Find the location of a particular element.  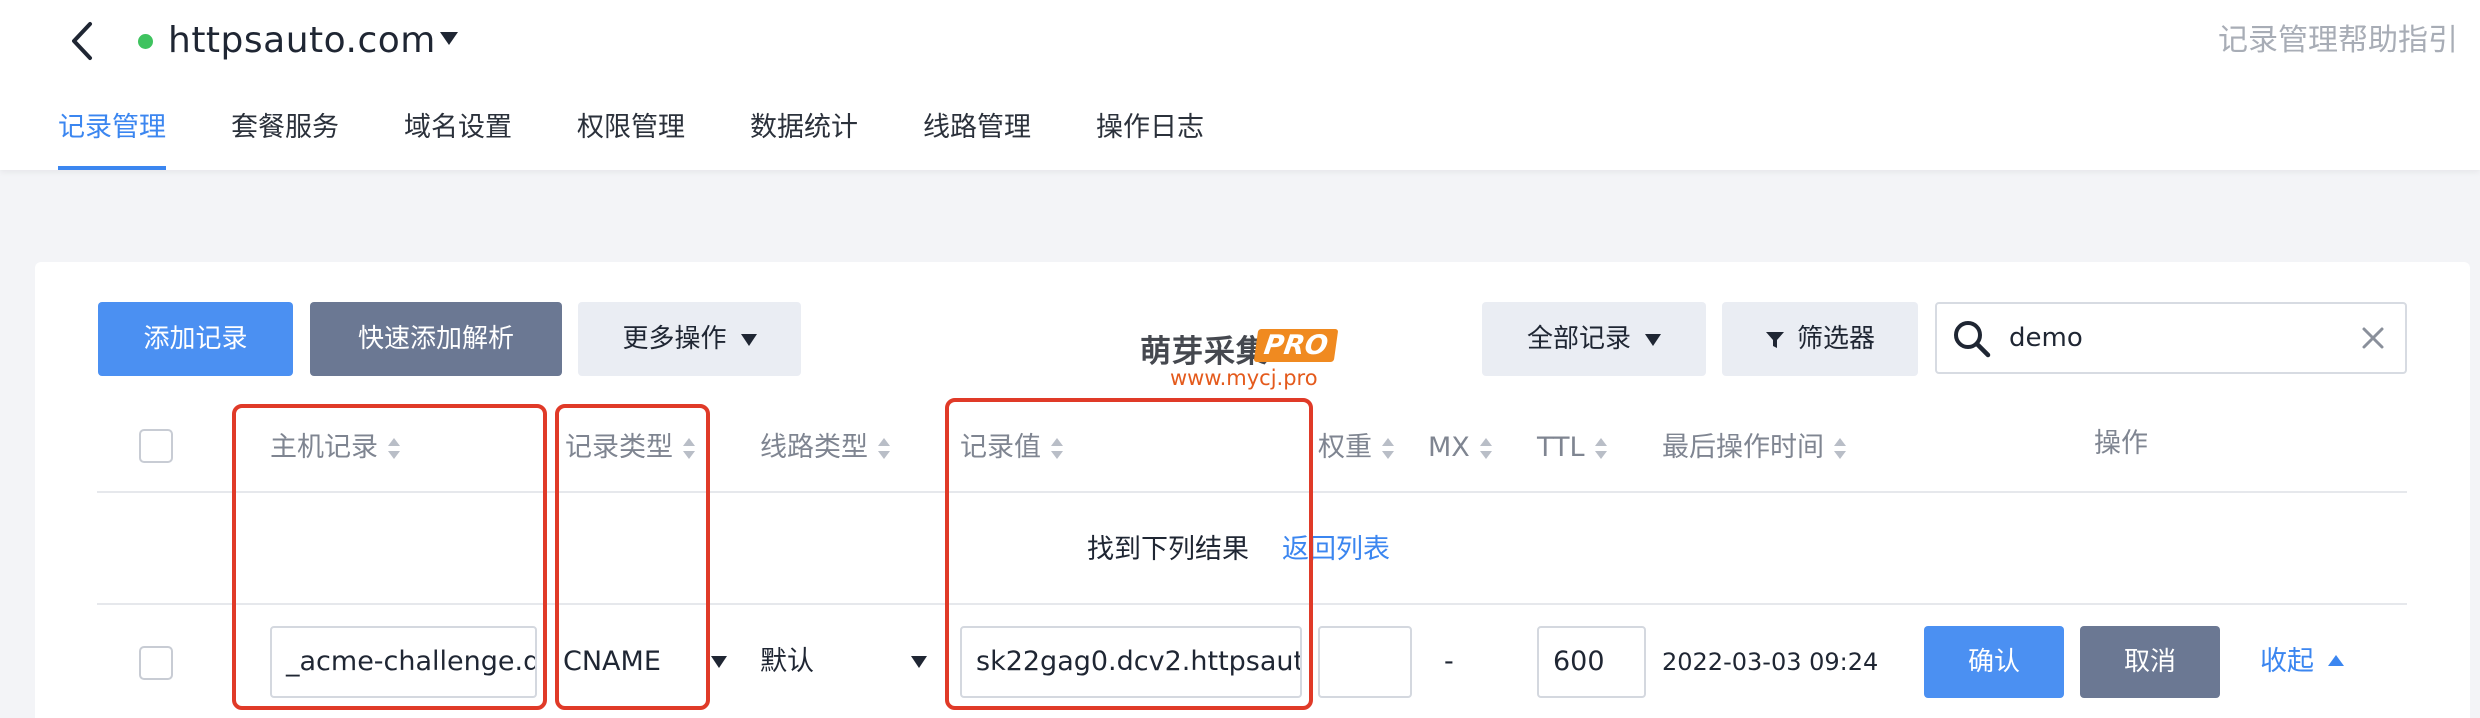

all-records-dropdown: 全部记录 is located at coordinates (1594, 339).